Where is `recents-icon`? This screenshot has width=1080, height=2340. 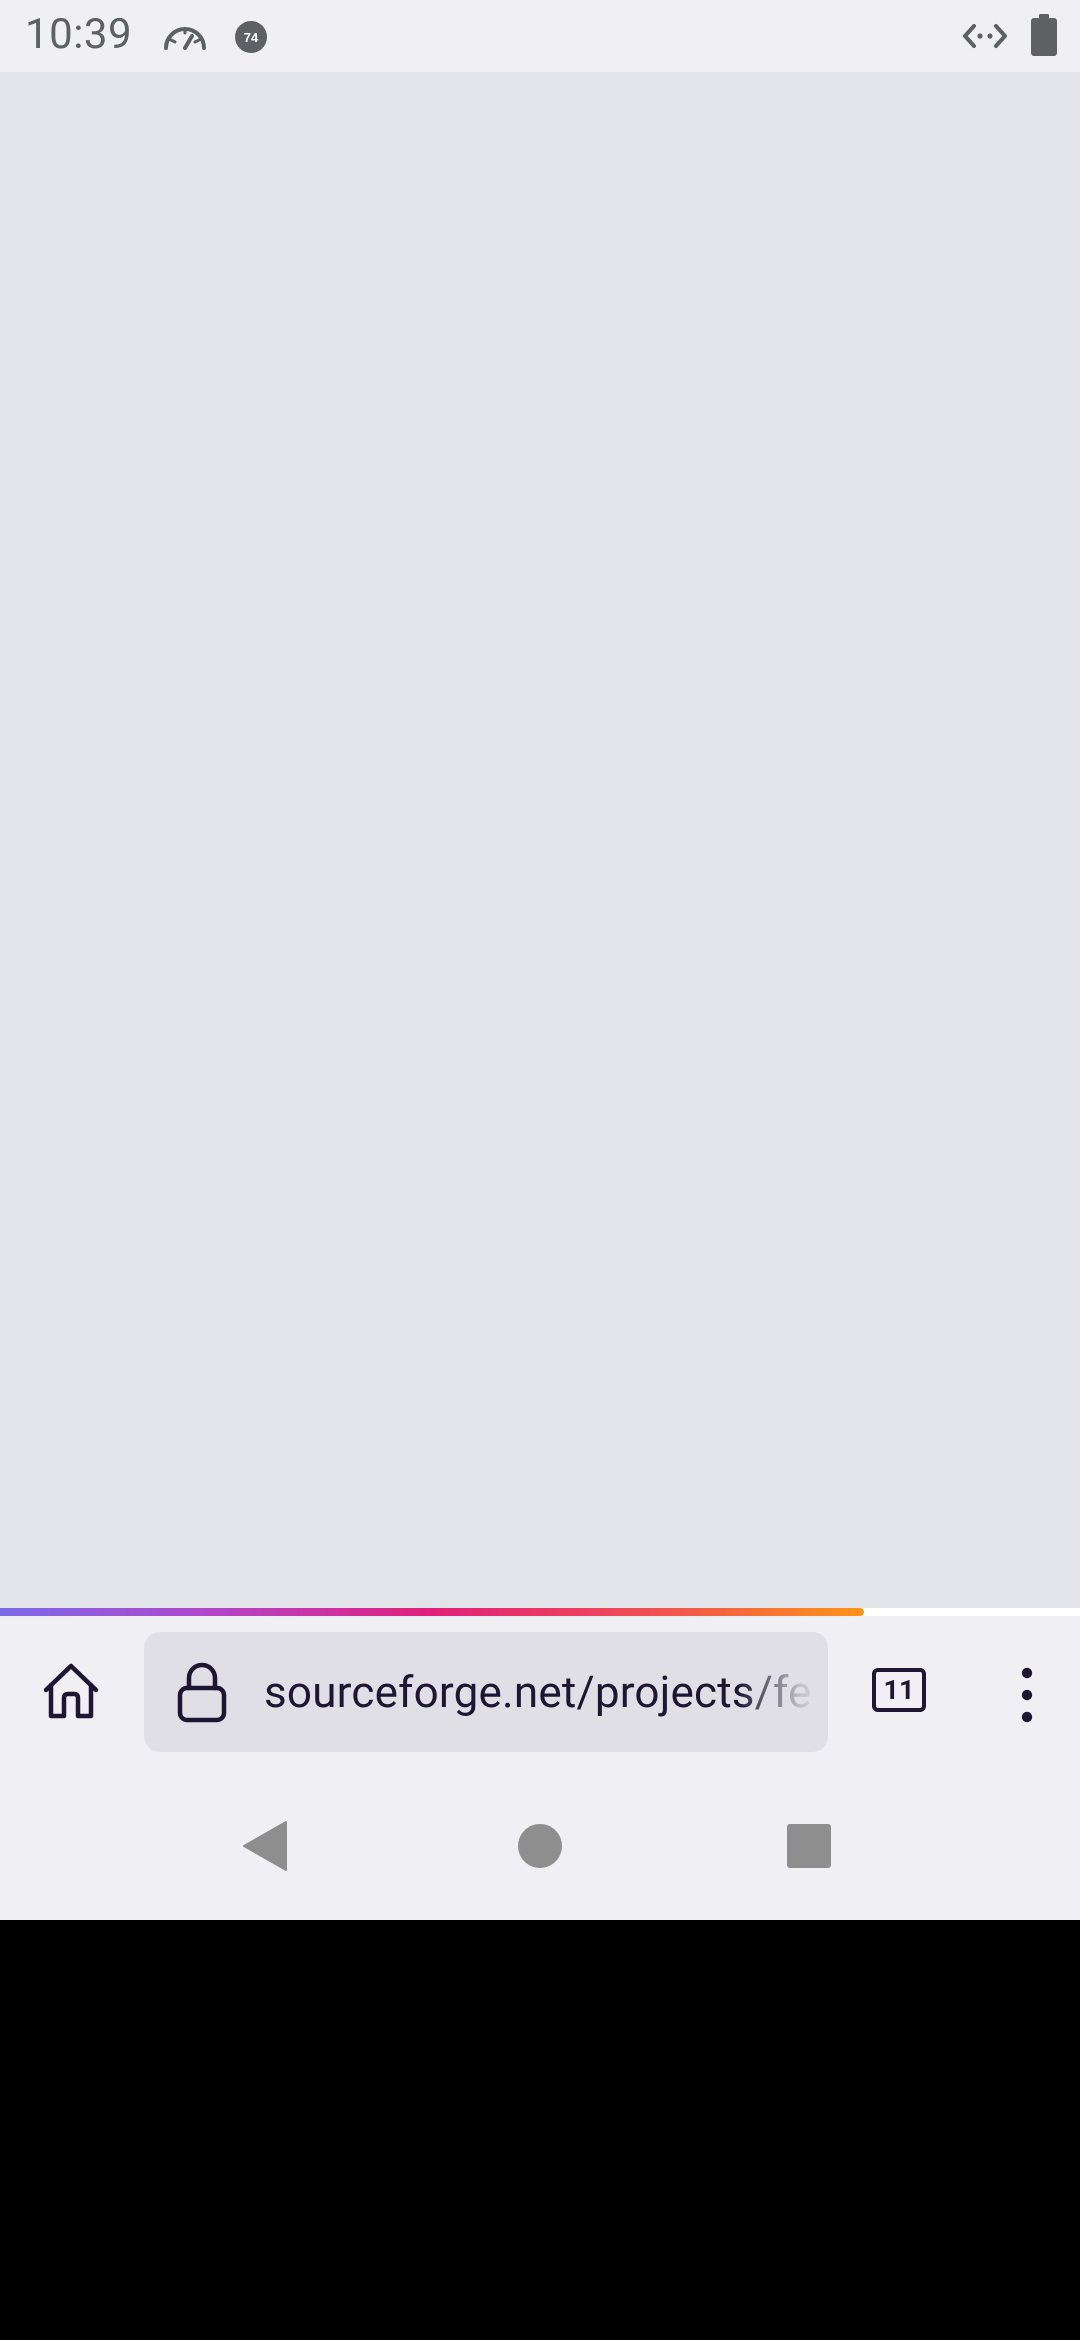 recents-icon is located at coordinates (809, 1848).